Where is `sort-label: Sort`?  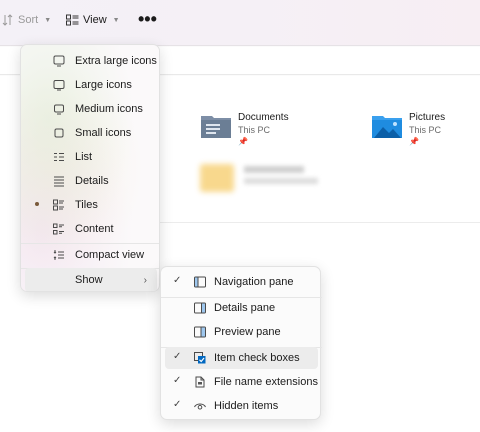
sort-label: Sort is located at coordinates (28, 20).